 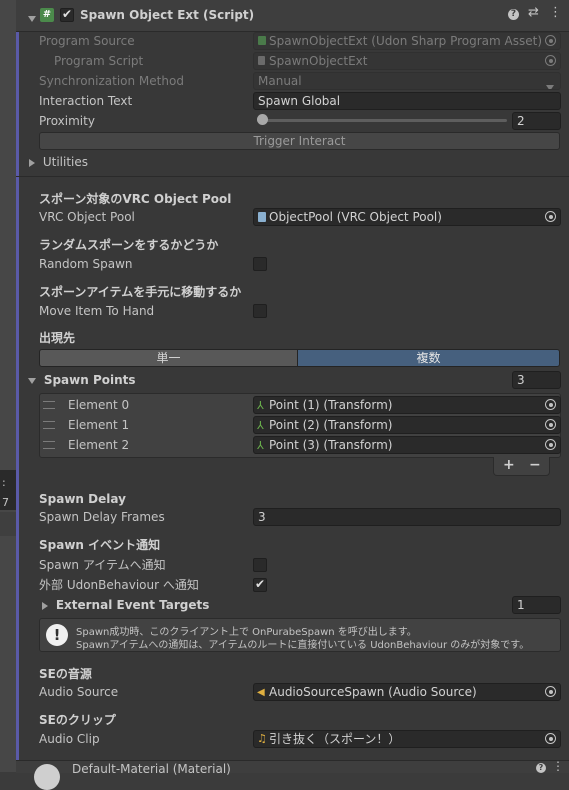 What do you see at coordinates (47, 15) in the screenshot?
I see `udon-script-icon: #` at bounding box center [47, 15].